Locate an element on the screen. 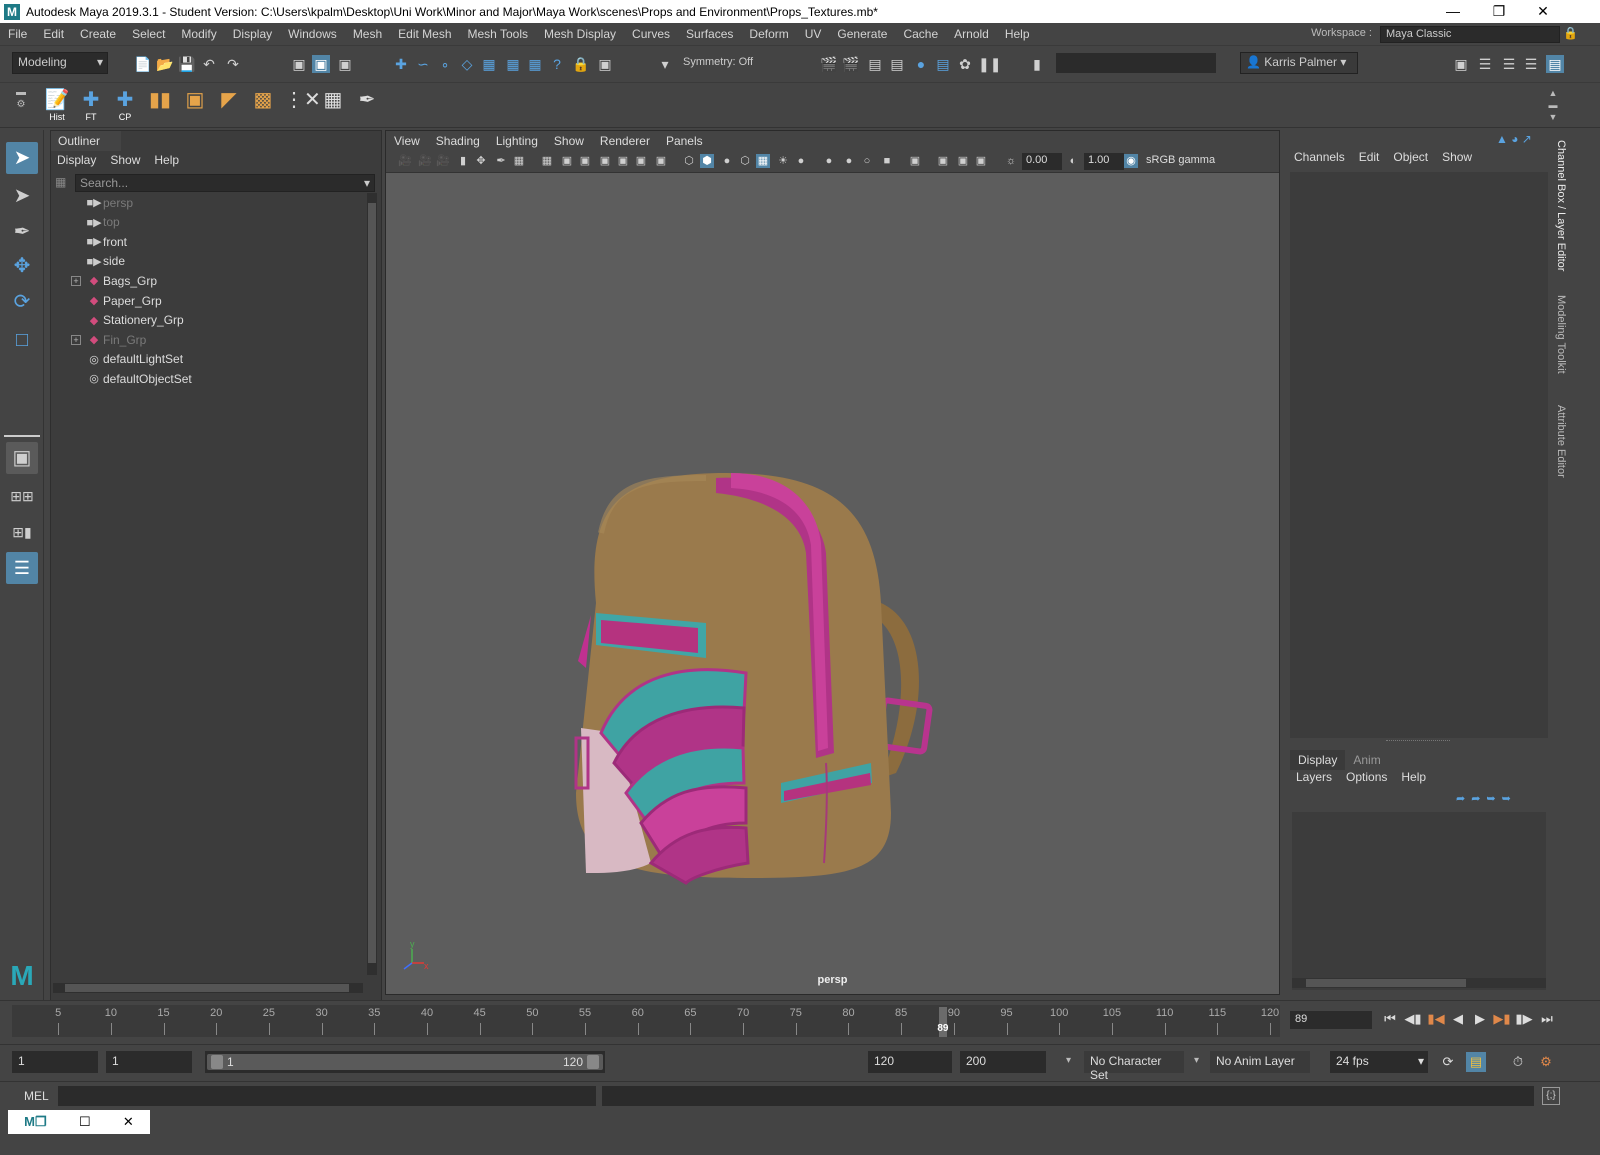  anti-aliasing-icon: ○ is located at coordinates (867, 161).